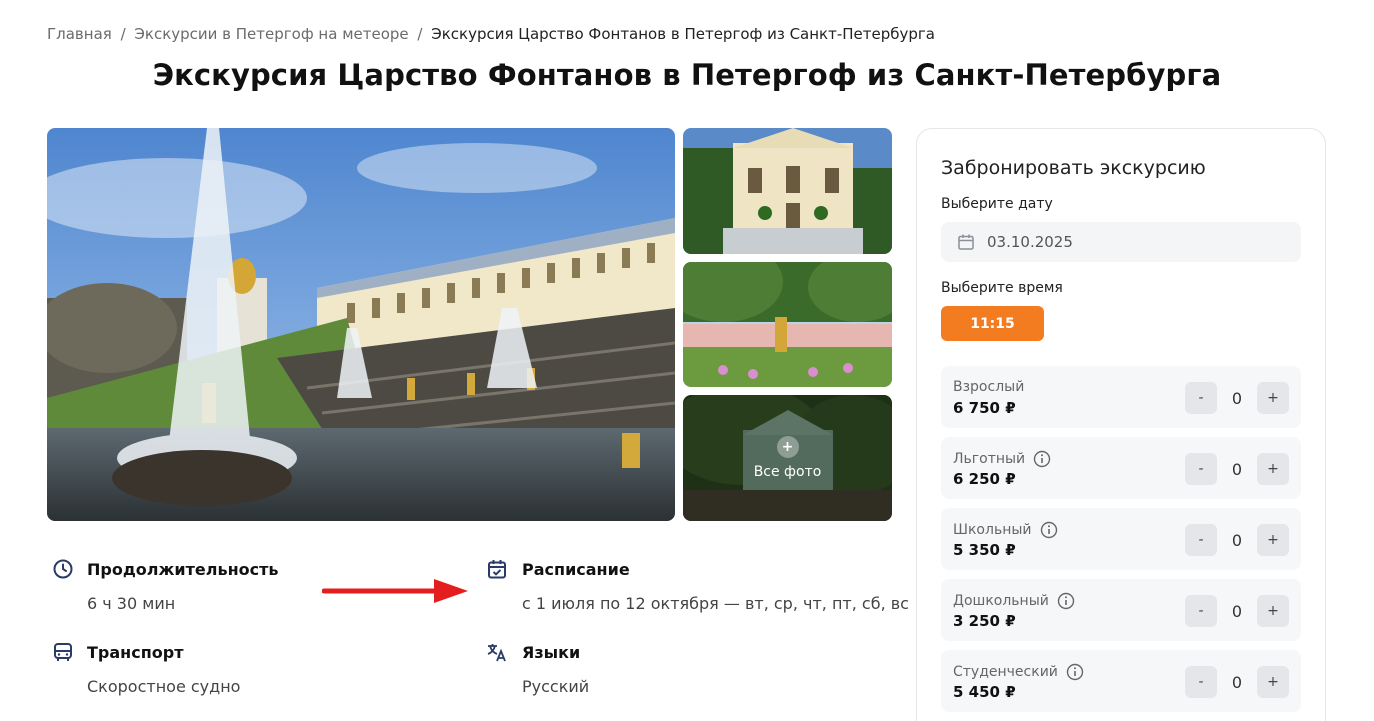 Image resolution: width=1374 pixels, height=721 pixels. I want to click on ticket-row-adult: Взрослый 6 750 ₽ - 0 +, so click(1121, 397).